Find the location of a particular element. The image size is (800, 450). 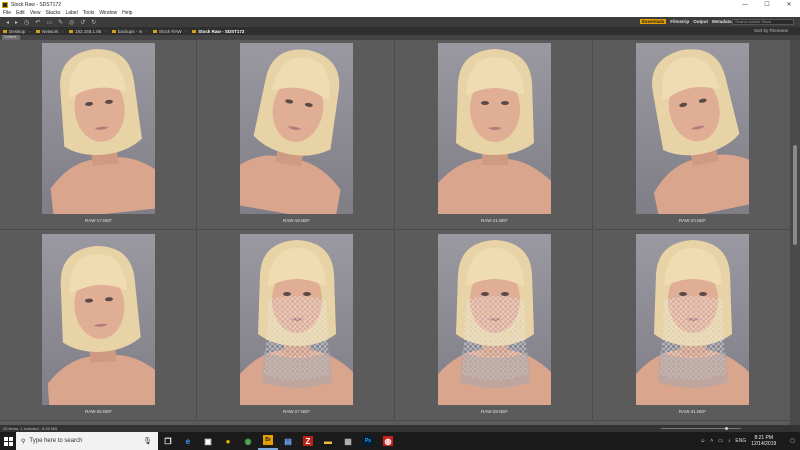

thumbnail-caption: RAW-23.NEF is located at coordinates (692, 220).